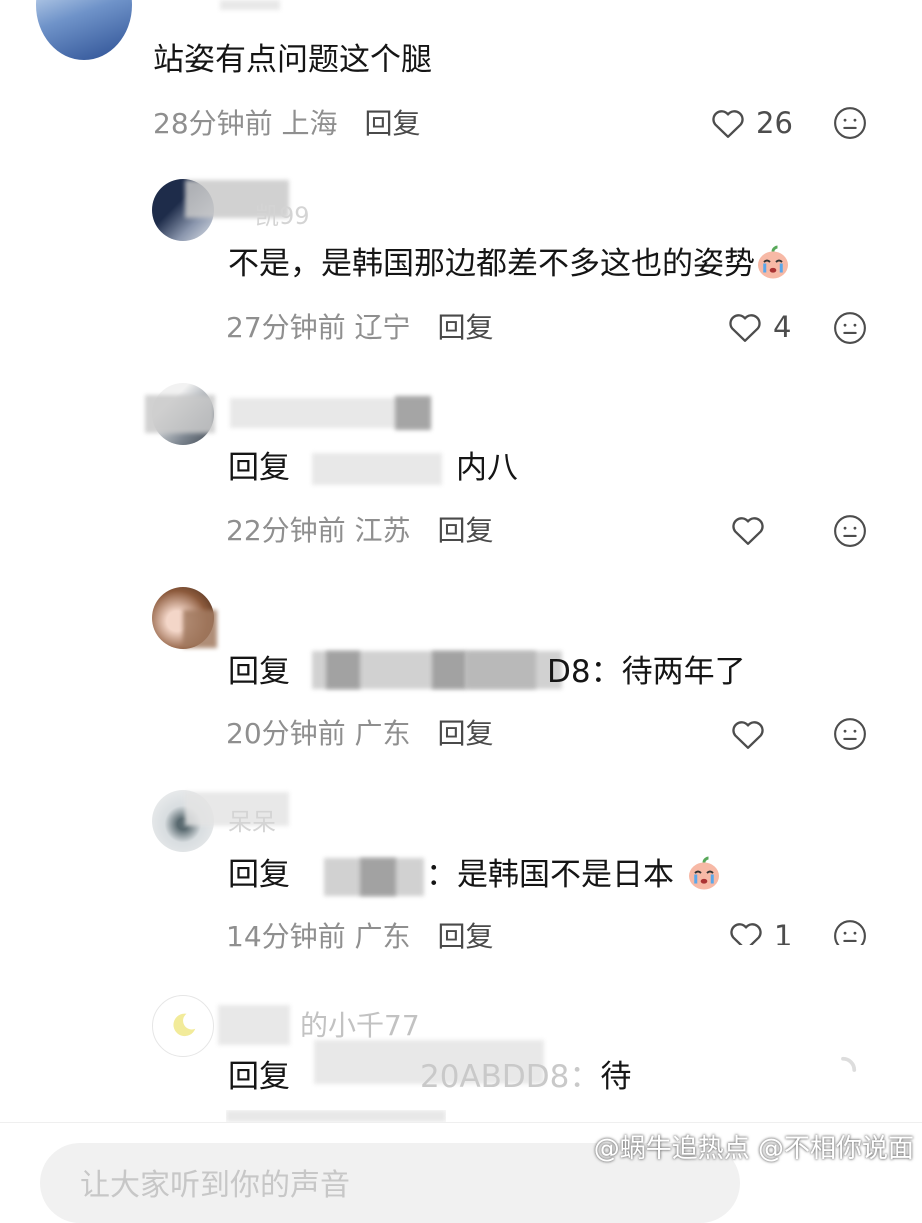 The width and height of the screenshot is (922, 1223). I want to click on reply-target: D8：, so click(584, 672).